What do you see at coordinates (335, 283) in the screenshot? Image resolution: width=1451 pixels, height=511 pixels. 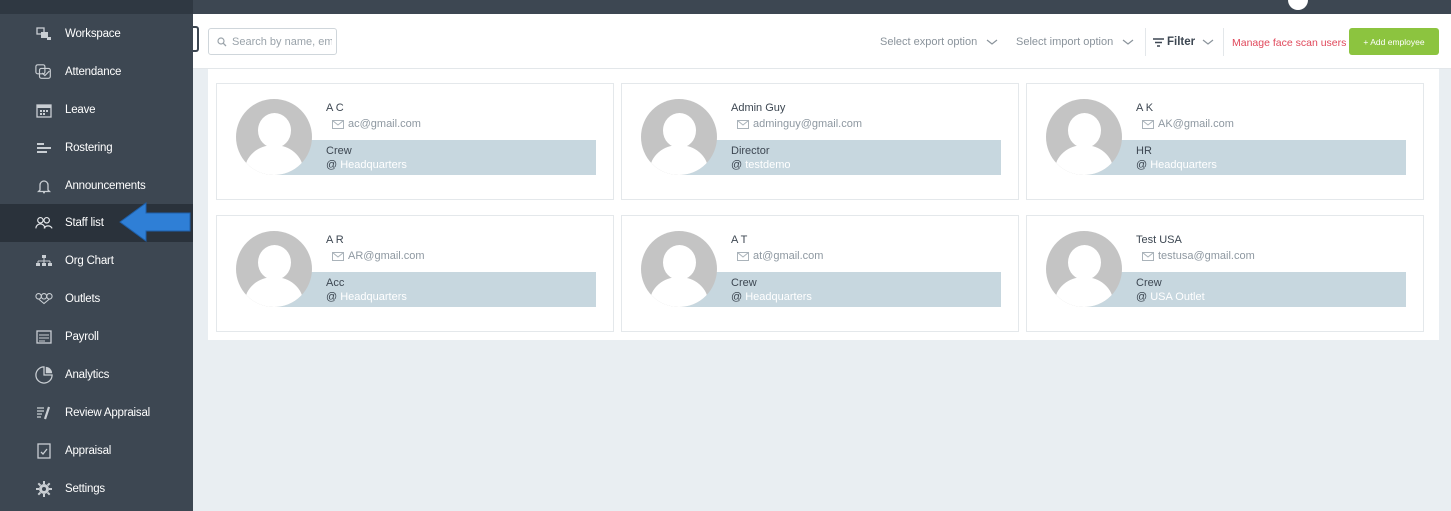 I see `employee-role: Acc` at bounding box center [335, 283].